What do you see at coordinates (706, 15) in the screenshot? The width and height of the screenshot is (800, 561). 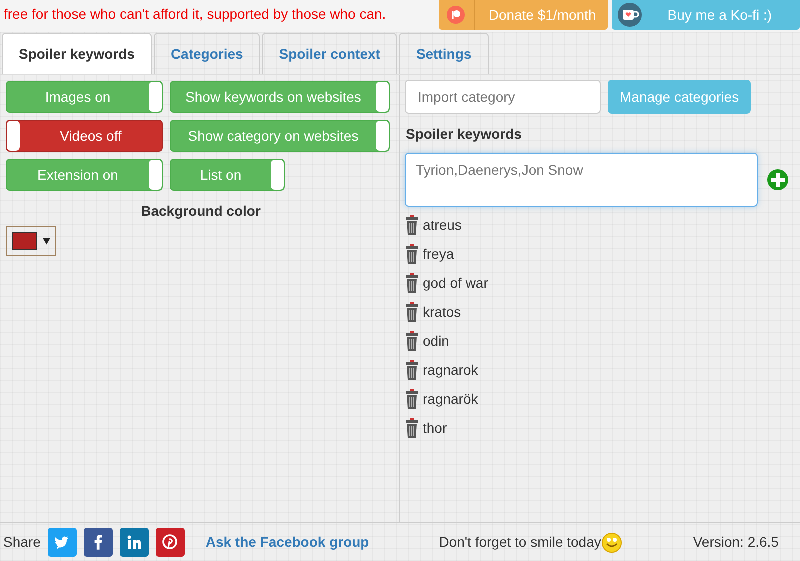 I see `kofi-button: Buy me a Ko-fi :)` at bounding box center [706, 15].